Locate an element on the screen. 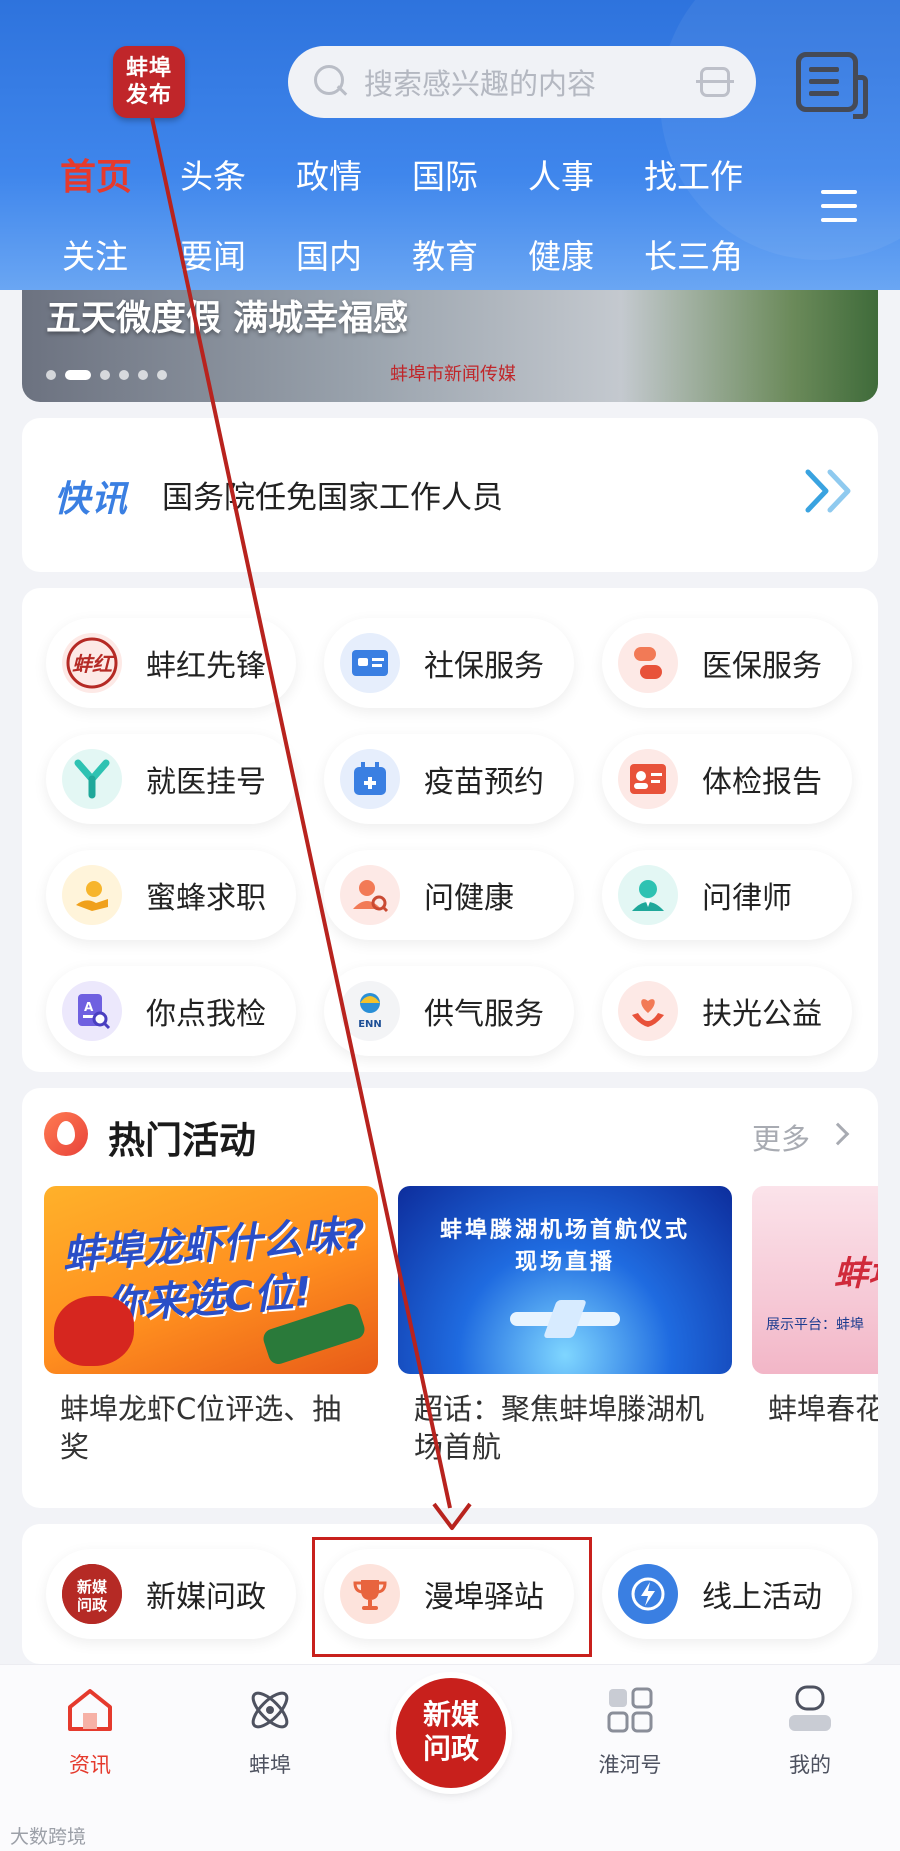  search-icon is located at coordinates (331, 82).